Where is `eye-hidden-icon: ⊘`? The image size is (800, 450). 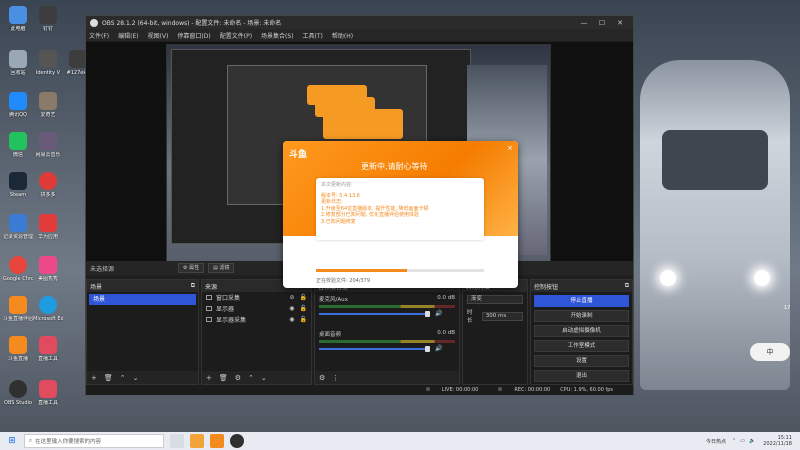
eye-hidden-icon: ⊘ is located at coordinates (291, 297).